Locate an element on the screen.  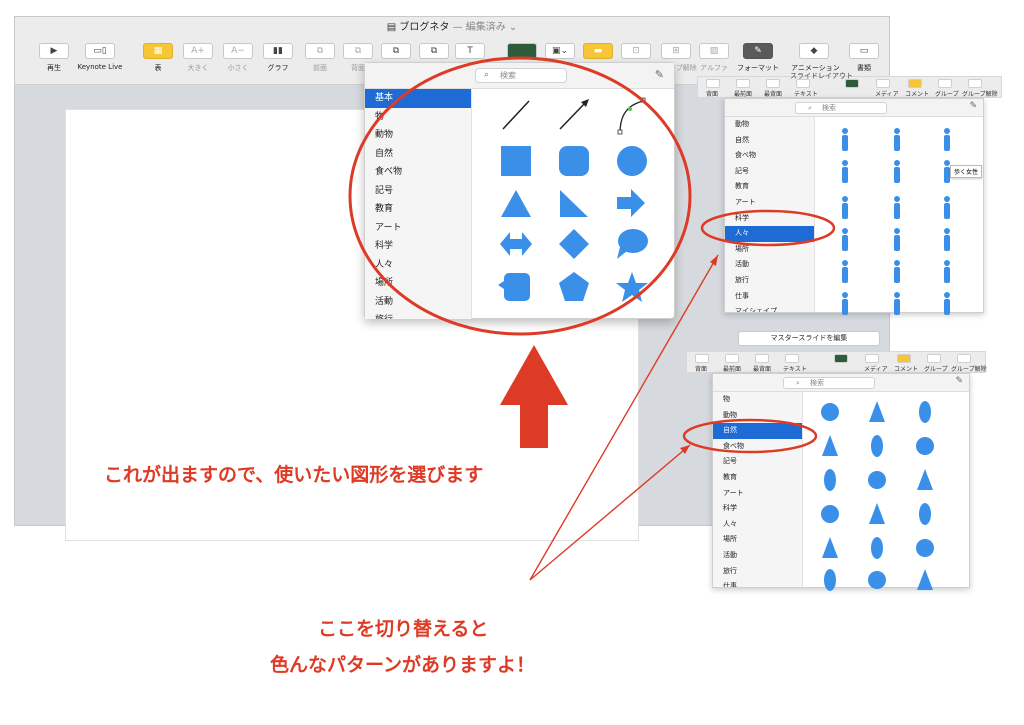
bottom-annotation-line1: ここを切り替えると is located at coordinates (403, 629).